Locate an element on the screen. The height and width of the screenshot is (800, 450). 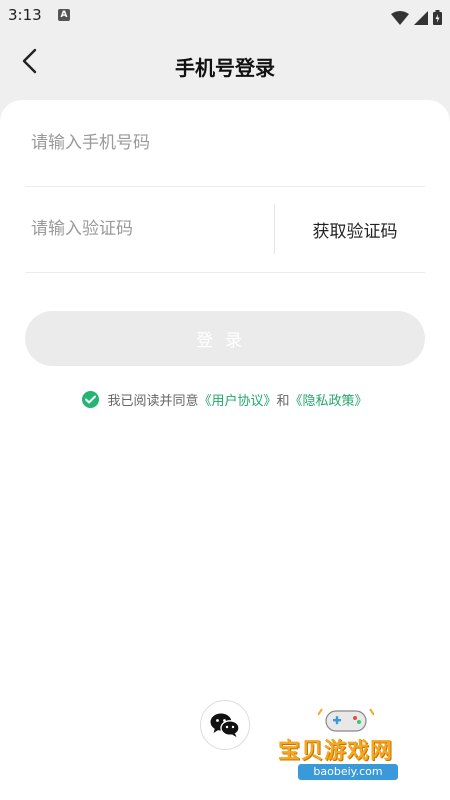
get-code-button: 获取验证码 is located at coordinates (355, 229).